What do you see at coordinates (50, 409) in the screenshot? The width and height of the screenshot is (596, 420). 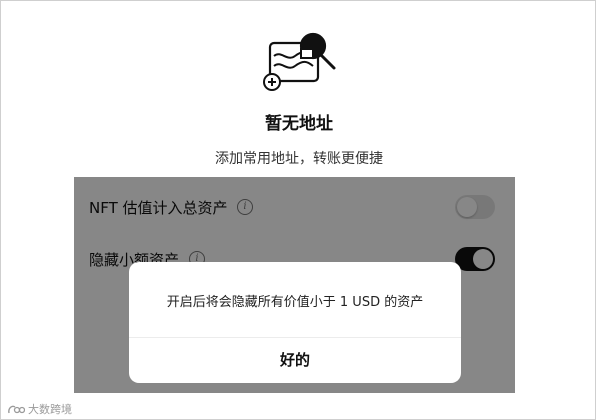 I see `watermark-text: 大数跨境` at bounding box center [50, 409].